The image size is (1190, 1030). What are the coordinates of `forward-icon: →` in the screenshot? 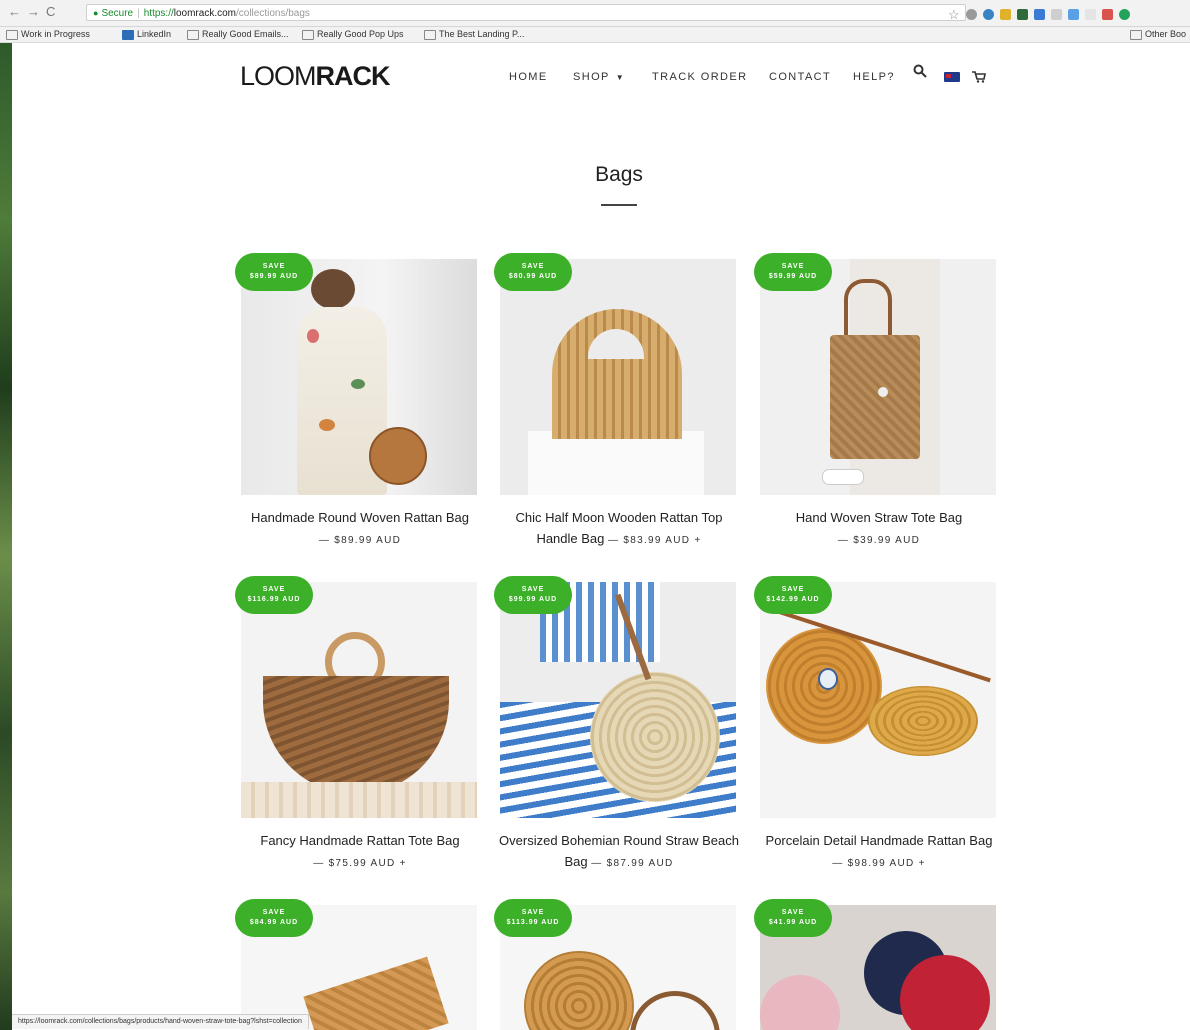 It's located at (36, 11).